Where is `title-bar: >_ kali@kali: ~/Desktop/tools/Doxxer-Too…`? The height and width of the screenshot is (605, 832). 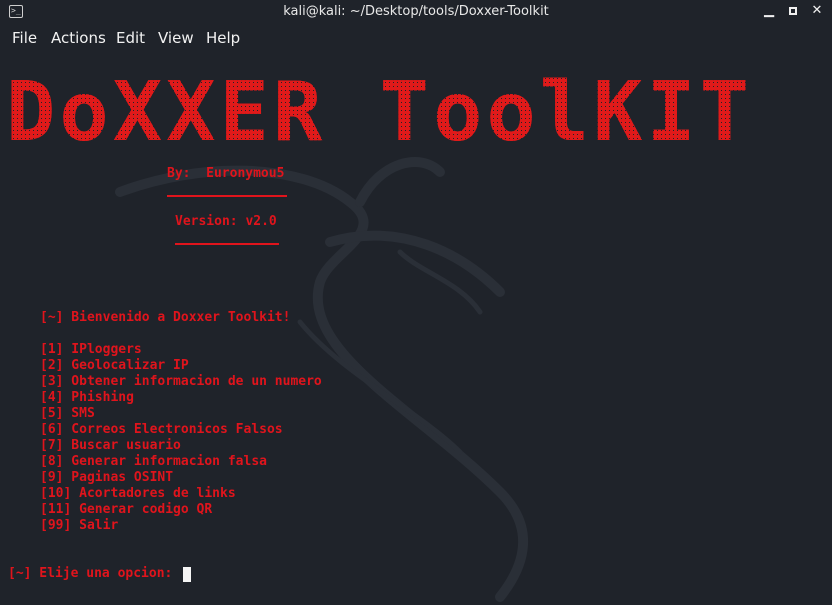 title-bar: >_ kali@kali: ~/Desktop/tools/Doxxer-Too… is located at coordinates (416, 12).